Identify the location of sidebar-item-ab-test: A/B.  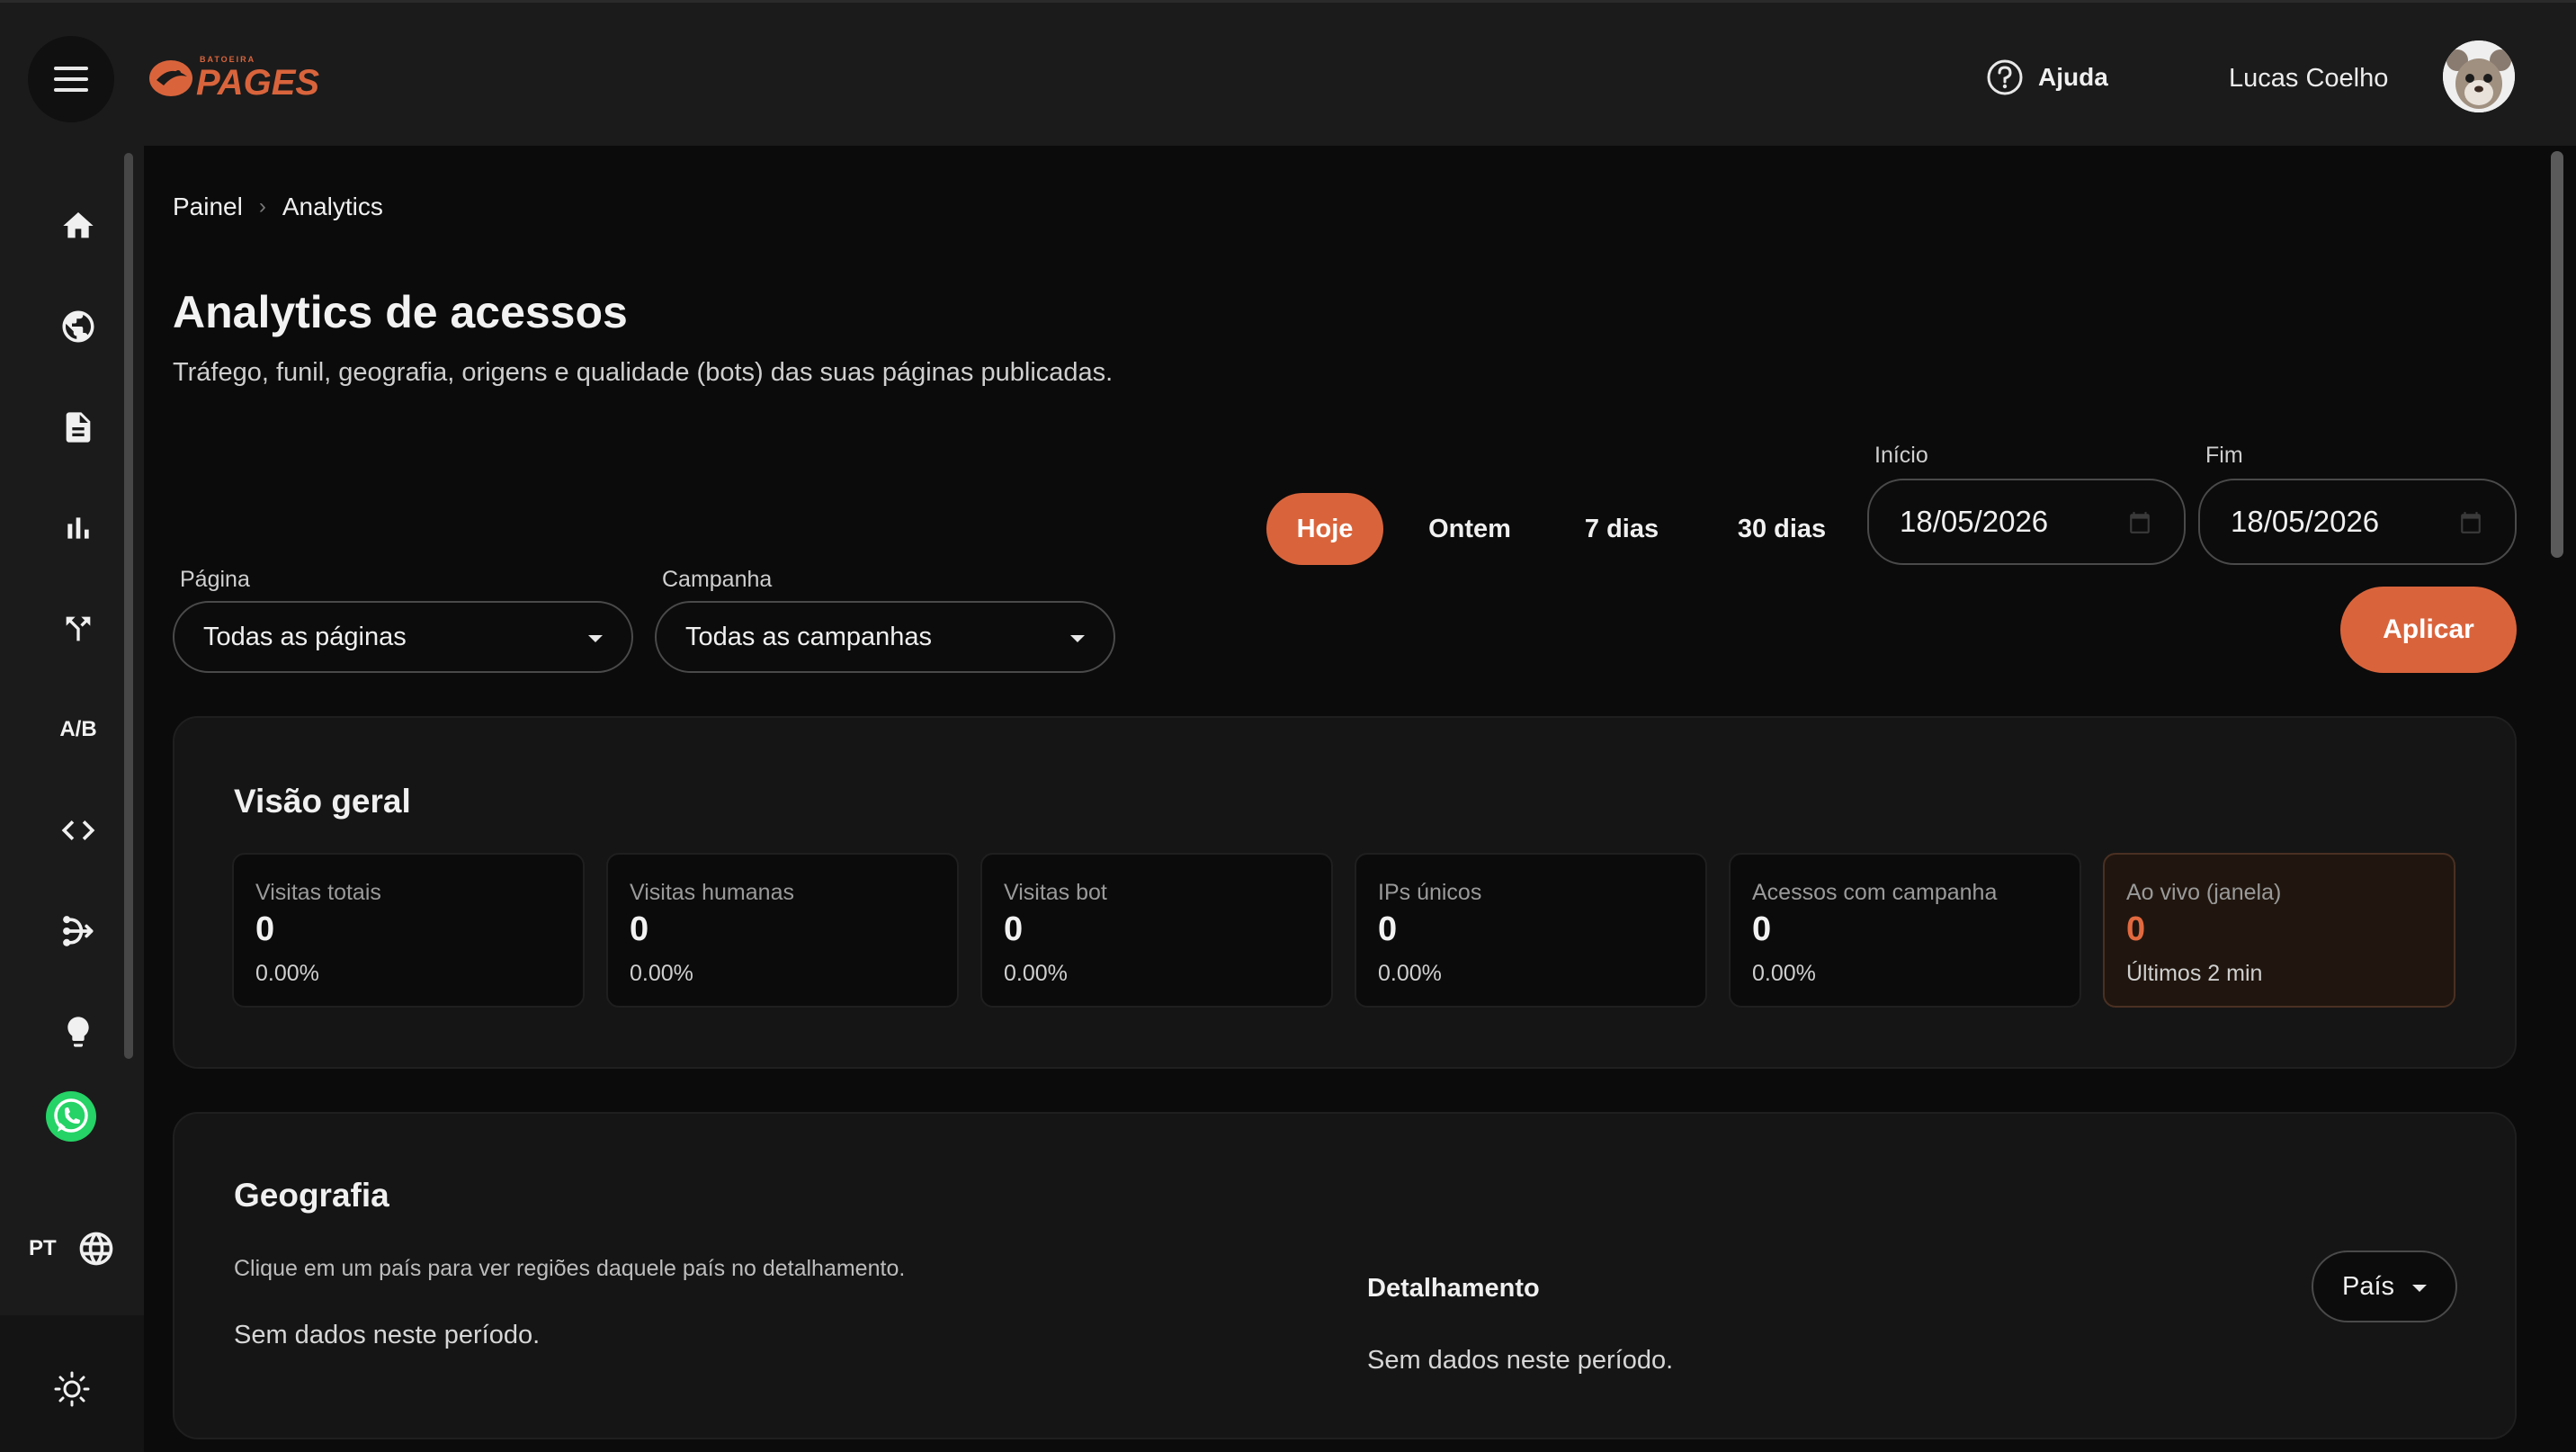
(78, 730).